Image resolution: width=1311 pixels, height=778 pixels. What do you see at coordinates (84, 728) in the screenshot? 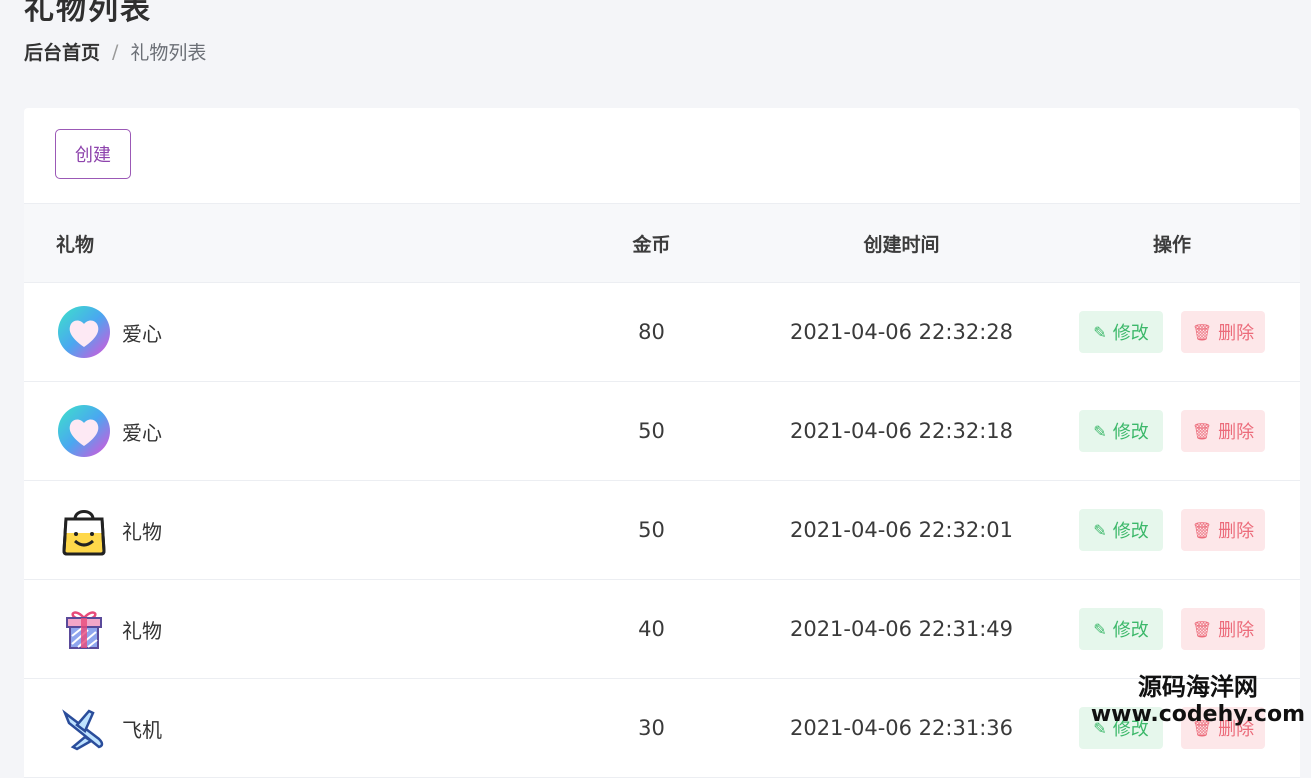
I see `airplane-icon` at bounding box center [84, 728].